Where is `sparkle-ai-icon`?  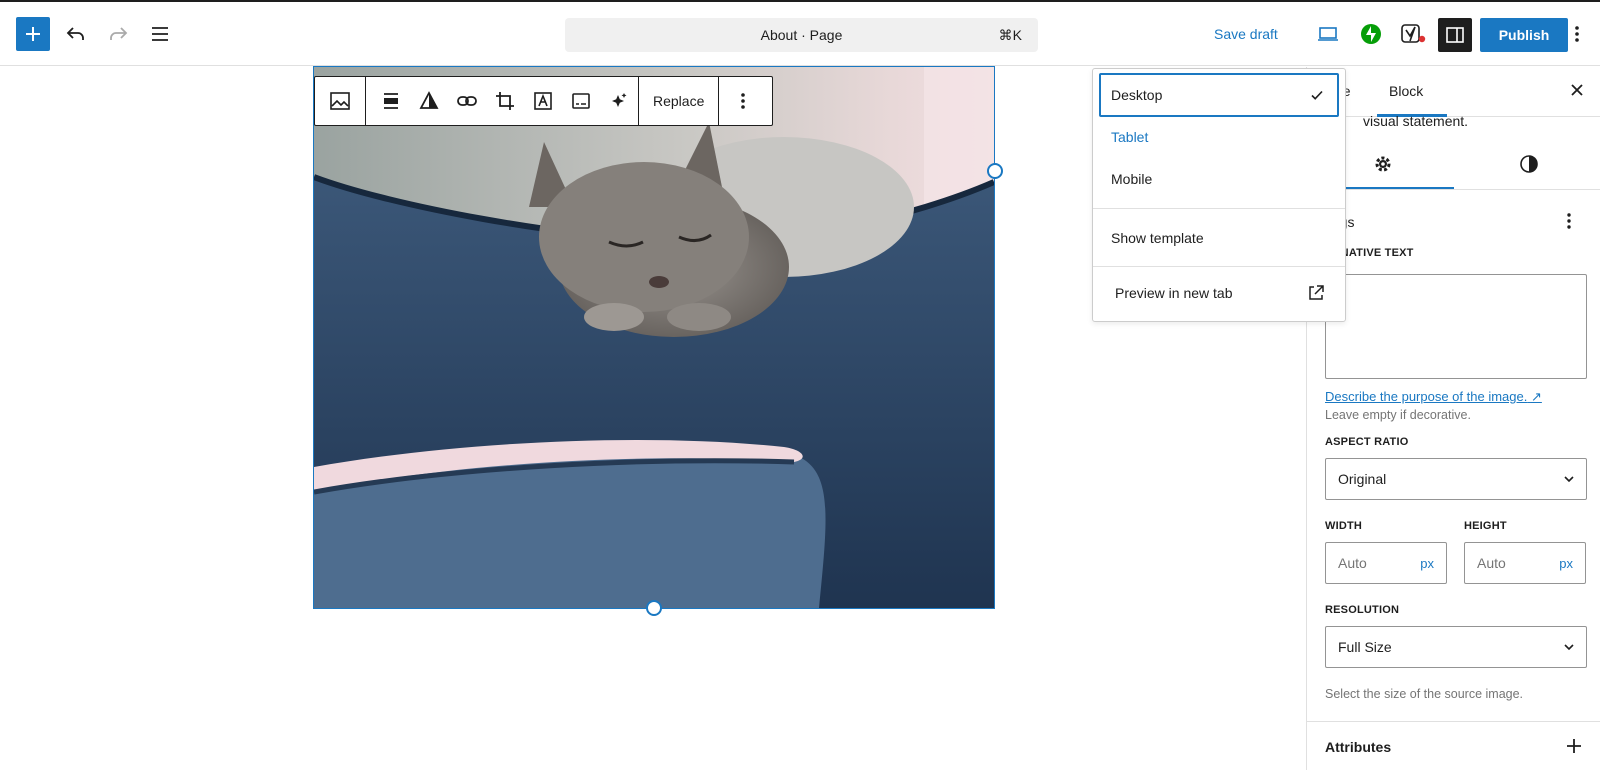
sparkle-ai-icon is located at coordinates (619, 100).